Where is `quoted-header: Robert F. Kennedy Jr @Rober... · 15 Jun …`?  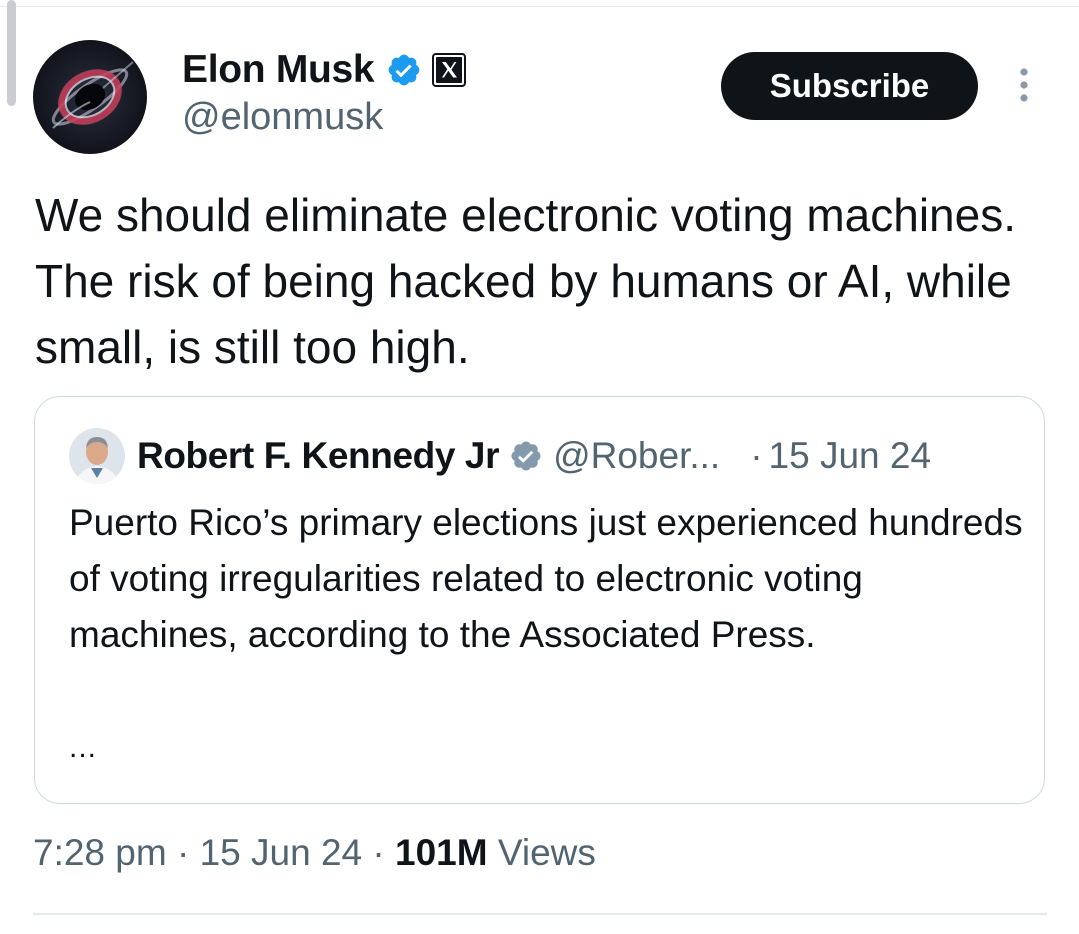 quoted-header: Robert F. Kennedy Jr @Rober... · 15 Jun … is located at coordinates (534, 456).